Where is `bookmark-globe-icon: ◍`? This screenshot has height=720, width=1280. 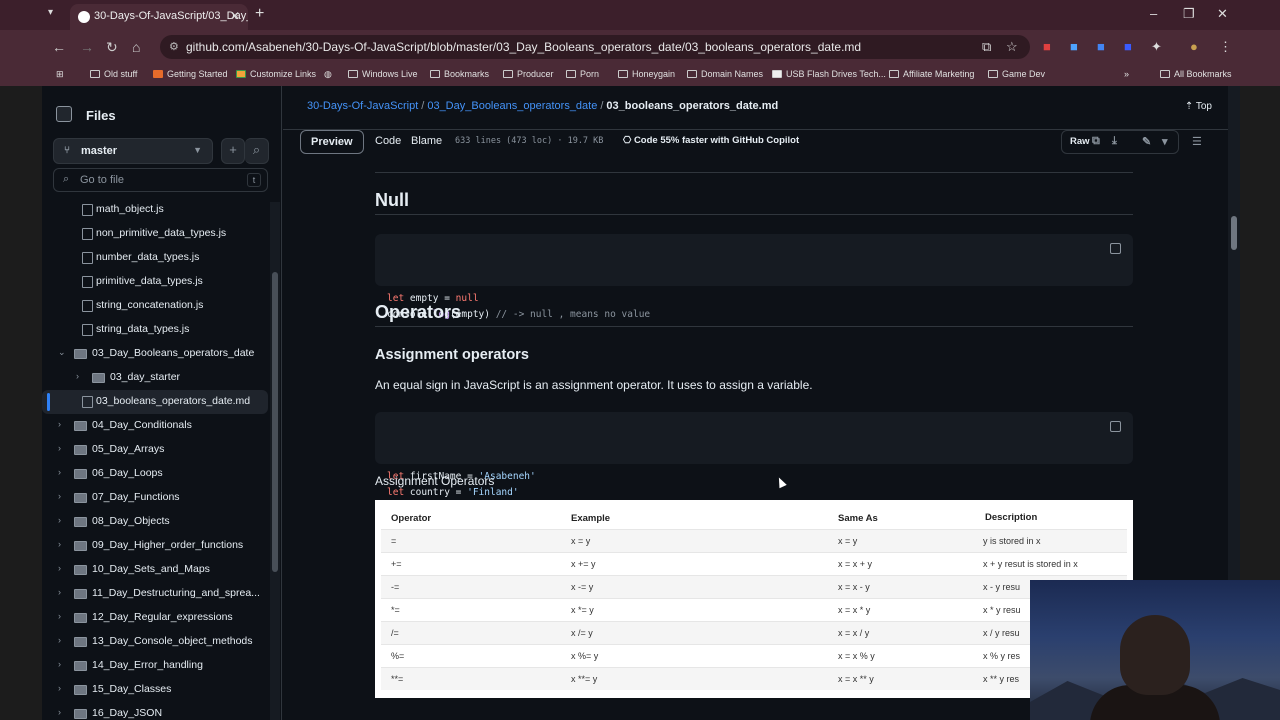
bookmark-globe-icon: ◍ is located at coordinates (328, 74).